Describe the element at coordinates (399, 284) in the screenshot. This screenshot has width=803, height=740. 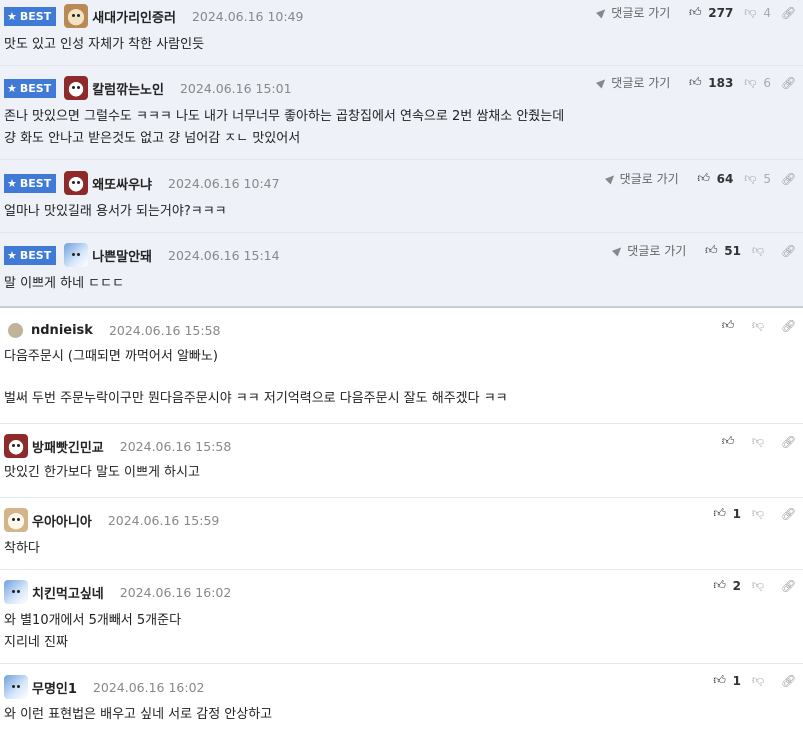
I see `comment-body: 말 이쁘게 하네 ㄷㄷㄷ` at that location.